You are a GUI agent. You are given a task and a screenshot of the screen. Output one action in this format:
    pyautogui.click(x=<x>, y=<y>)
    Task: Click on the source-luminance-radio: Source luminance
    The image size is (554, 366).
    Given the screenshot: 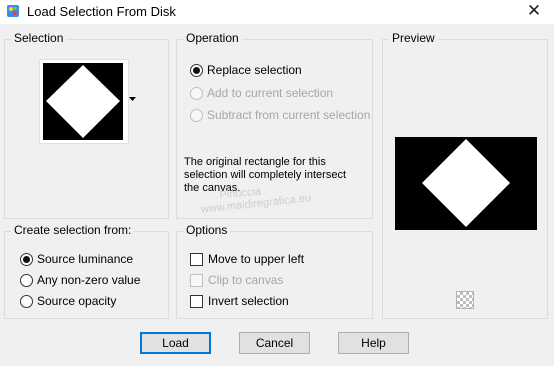 What is the action you would take?
    pyautogui.click(x=76, y=259)
    